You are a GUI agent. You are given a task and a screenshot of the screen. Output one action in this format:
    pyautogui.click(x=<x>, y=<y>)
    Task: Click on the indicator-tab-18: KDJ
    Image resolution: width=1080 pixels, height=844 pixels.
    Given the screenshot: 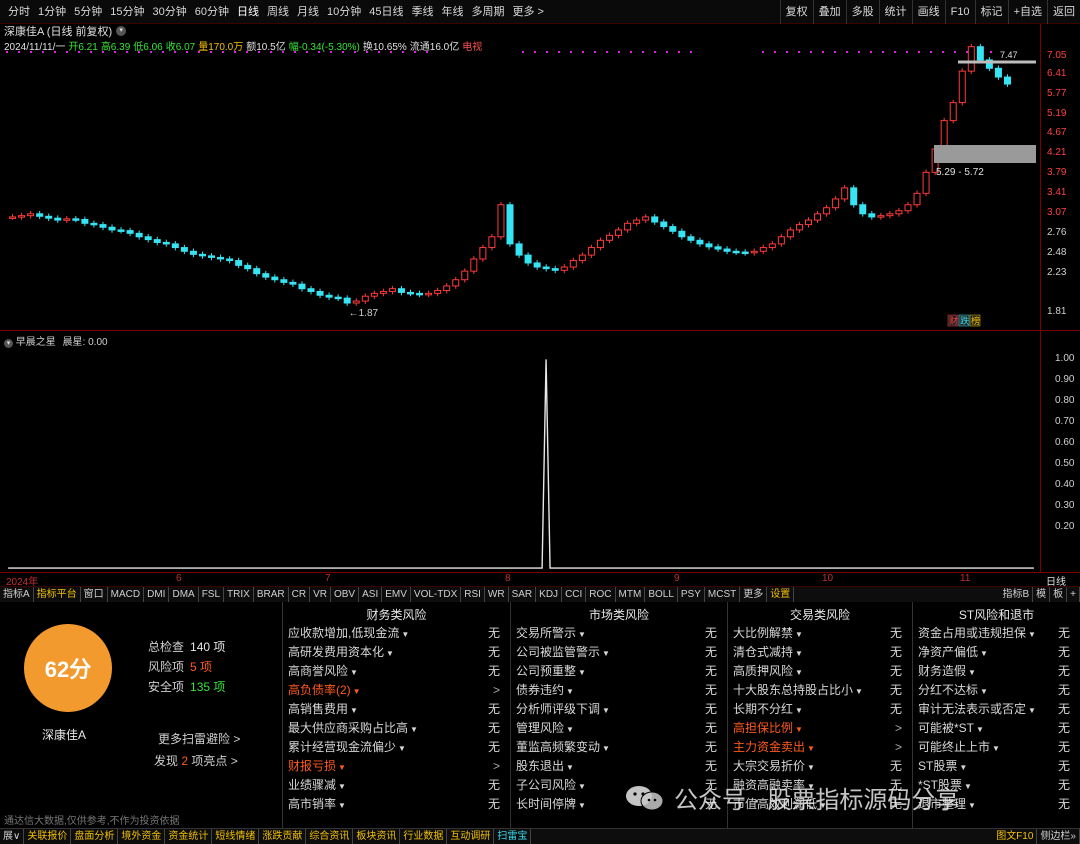 What is the action you would take?
    pyautogui.click(x=549, y=594)
    